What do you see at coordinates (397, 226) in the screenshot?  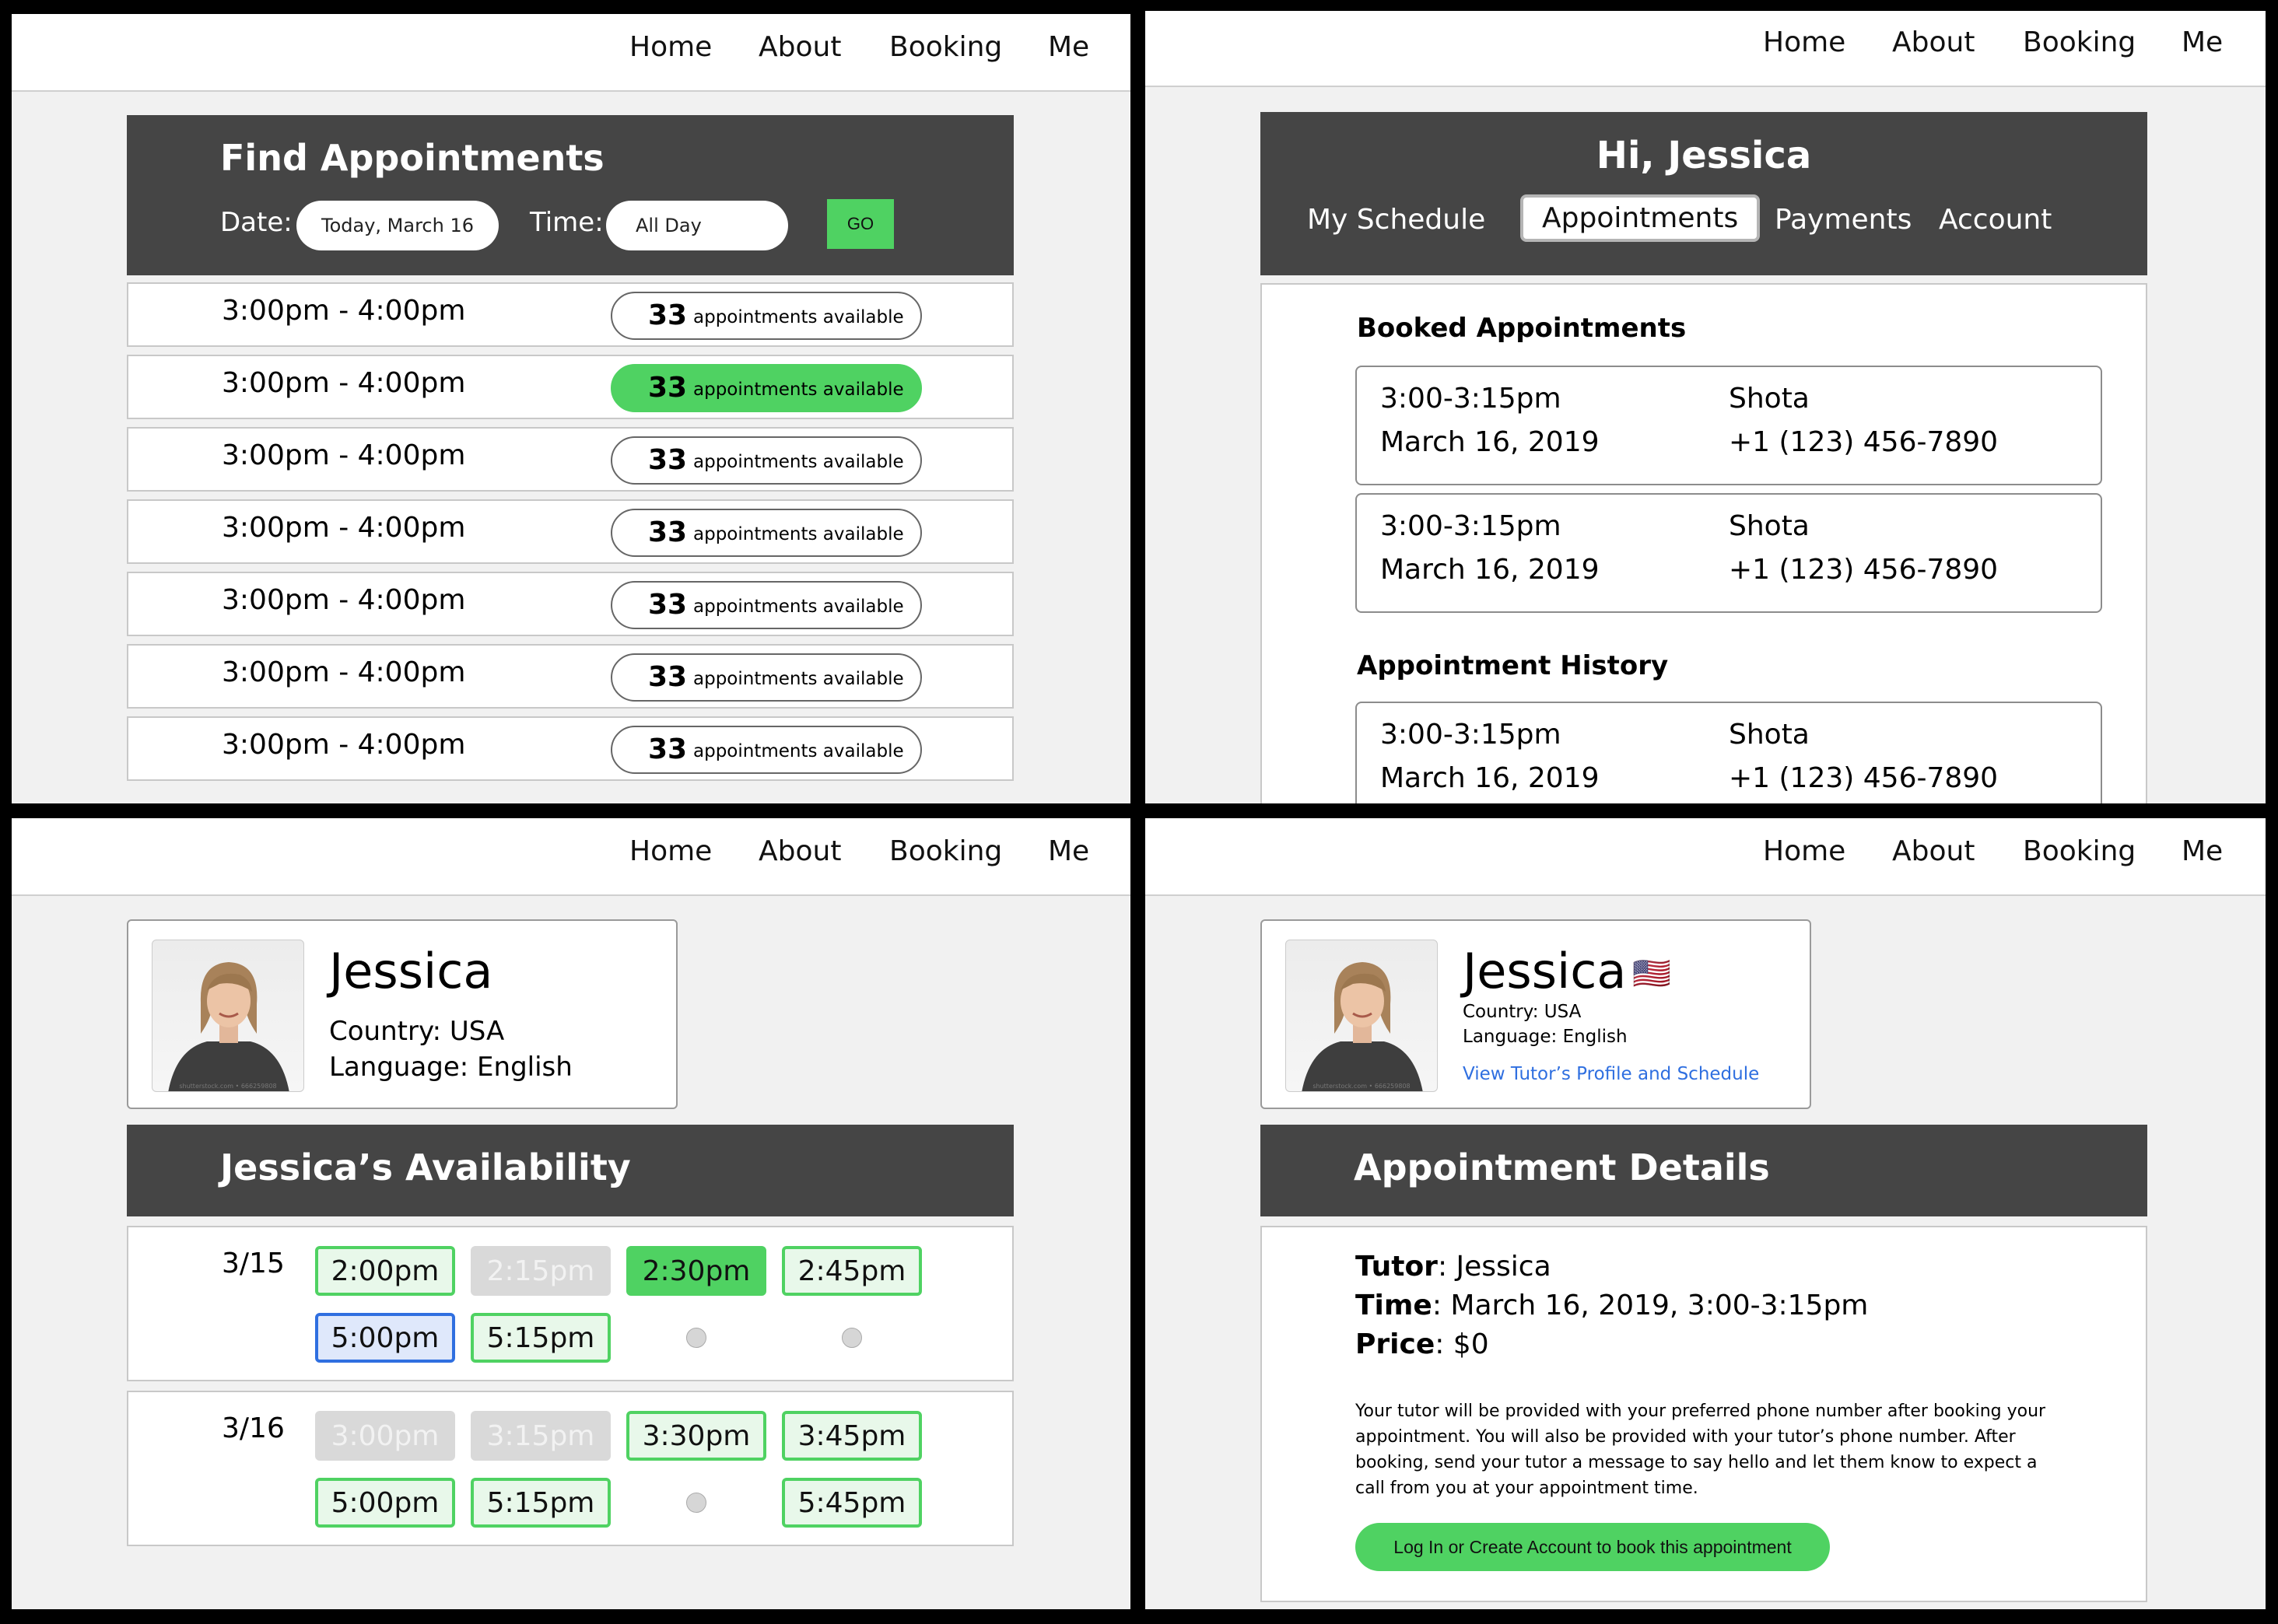 I see `date-input: Today, March 16` at bounding box center [397, 226].